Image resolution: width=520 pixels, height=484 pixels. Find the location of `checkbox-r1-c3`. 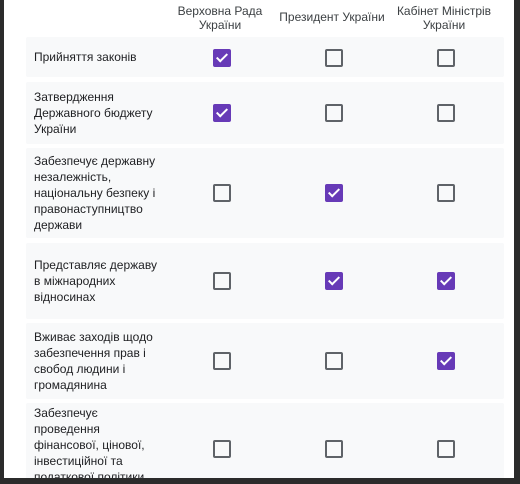

checkbox-r1-c3 is located at coordinates (446, 58).